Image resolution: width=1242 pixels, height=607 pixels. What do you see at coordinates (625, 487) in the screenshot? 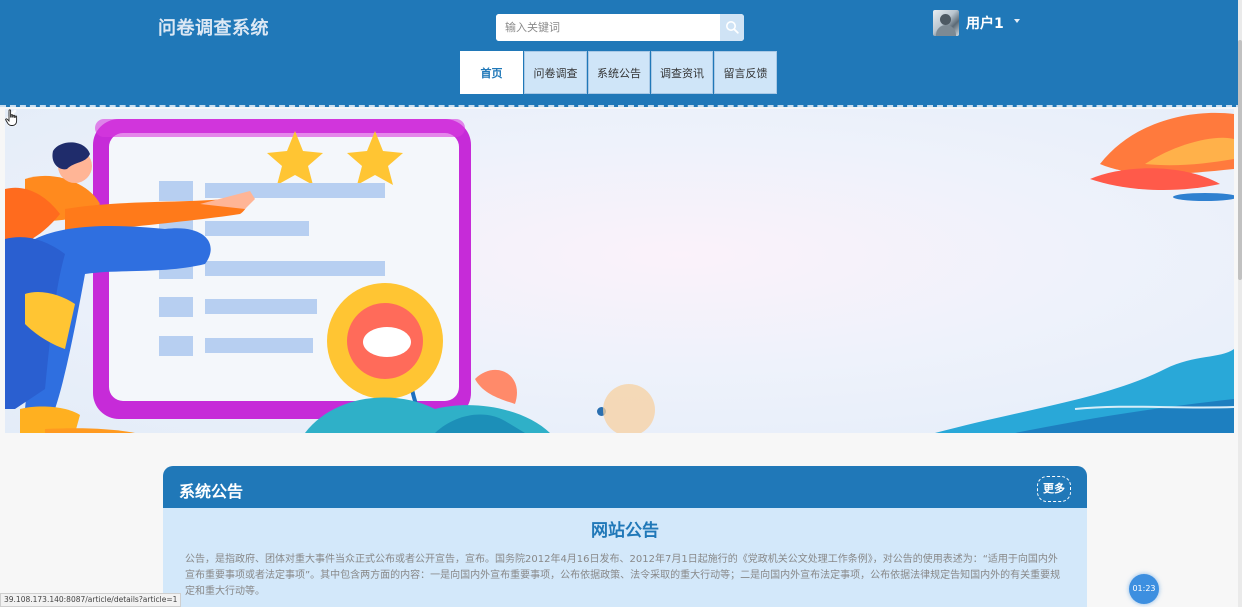
I see `panel-header: 系统公告 更多` at bounding box center [625, 487].